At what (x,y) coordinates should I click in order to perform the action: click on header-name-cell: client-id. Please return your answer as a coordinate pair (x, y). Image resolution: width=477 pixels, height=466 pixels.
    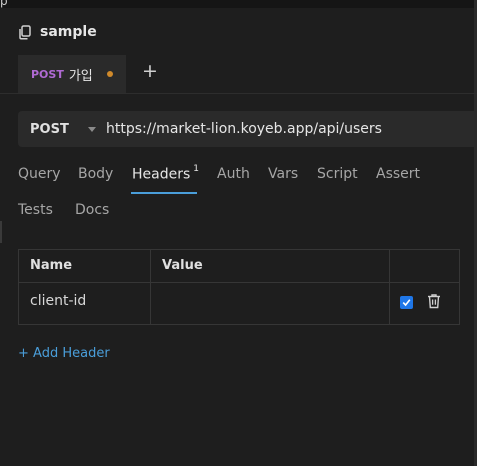
    Looking at the image, I should click on (58, 301).